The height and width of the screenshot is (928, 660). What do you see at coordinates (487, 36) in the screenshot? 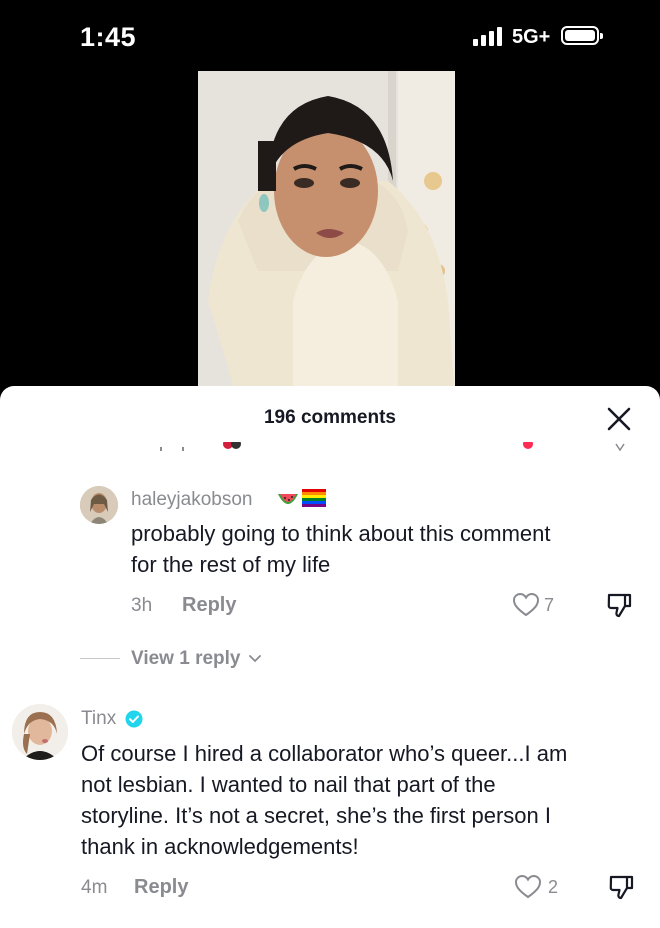
I see `signal-icon` at bounding box center [487, 36].